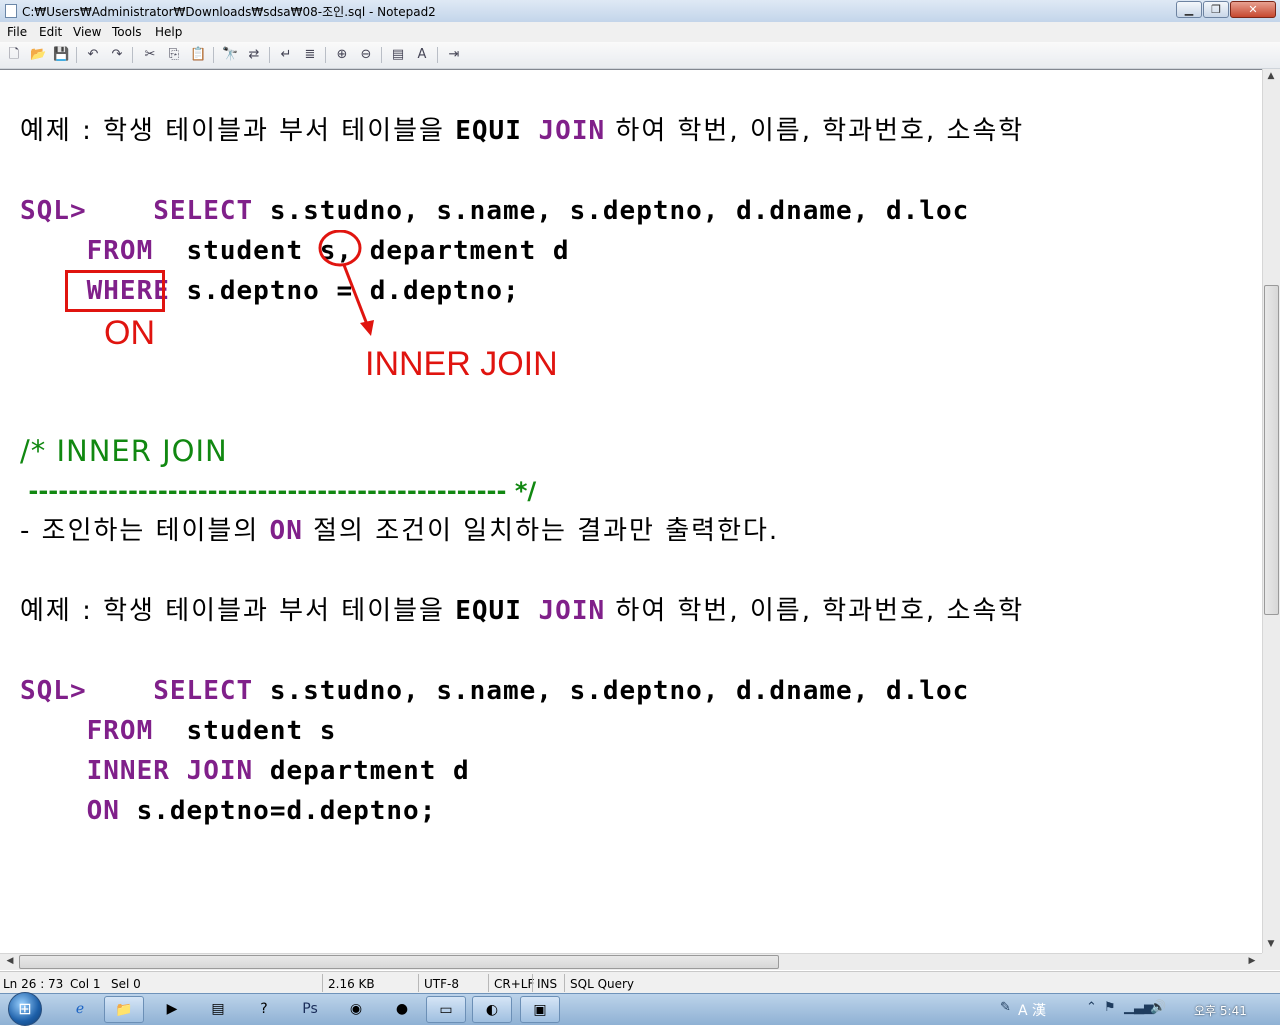  What do you see at coordinates (33, 984) in the screenshot?
I see `status-position: Ln 26 : 73` at bounding box center [33, 984].